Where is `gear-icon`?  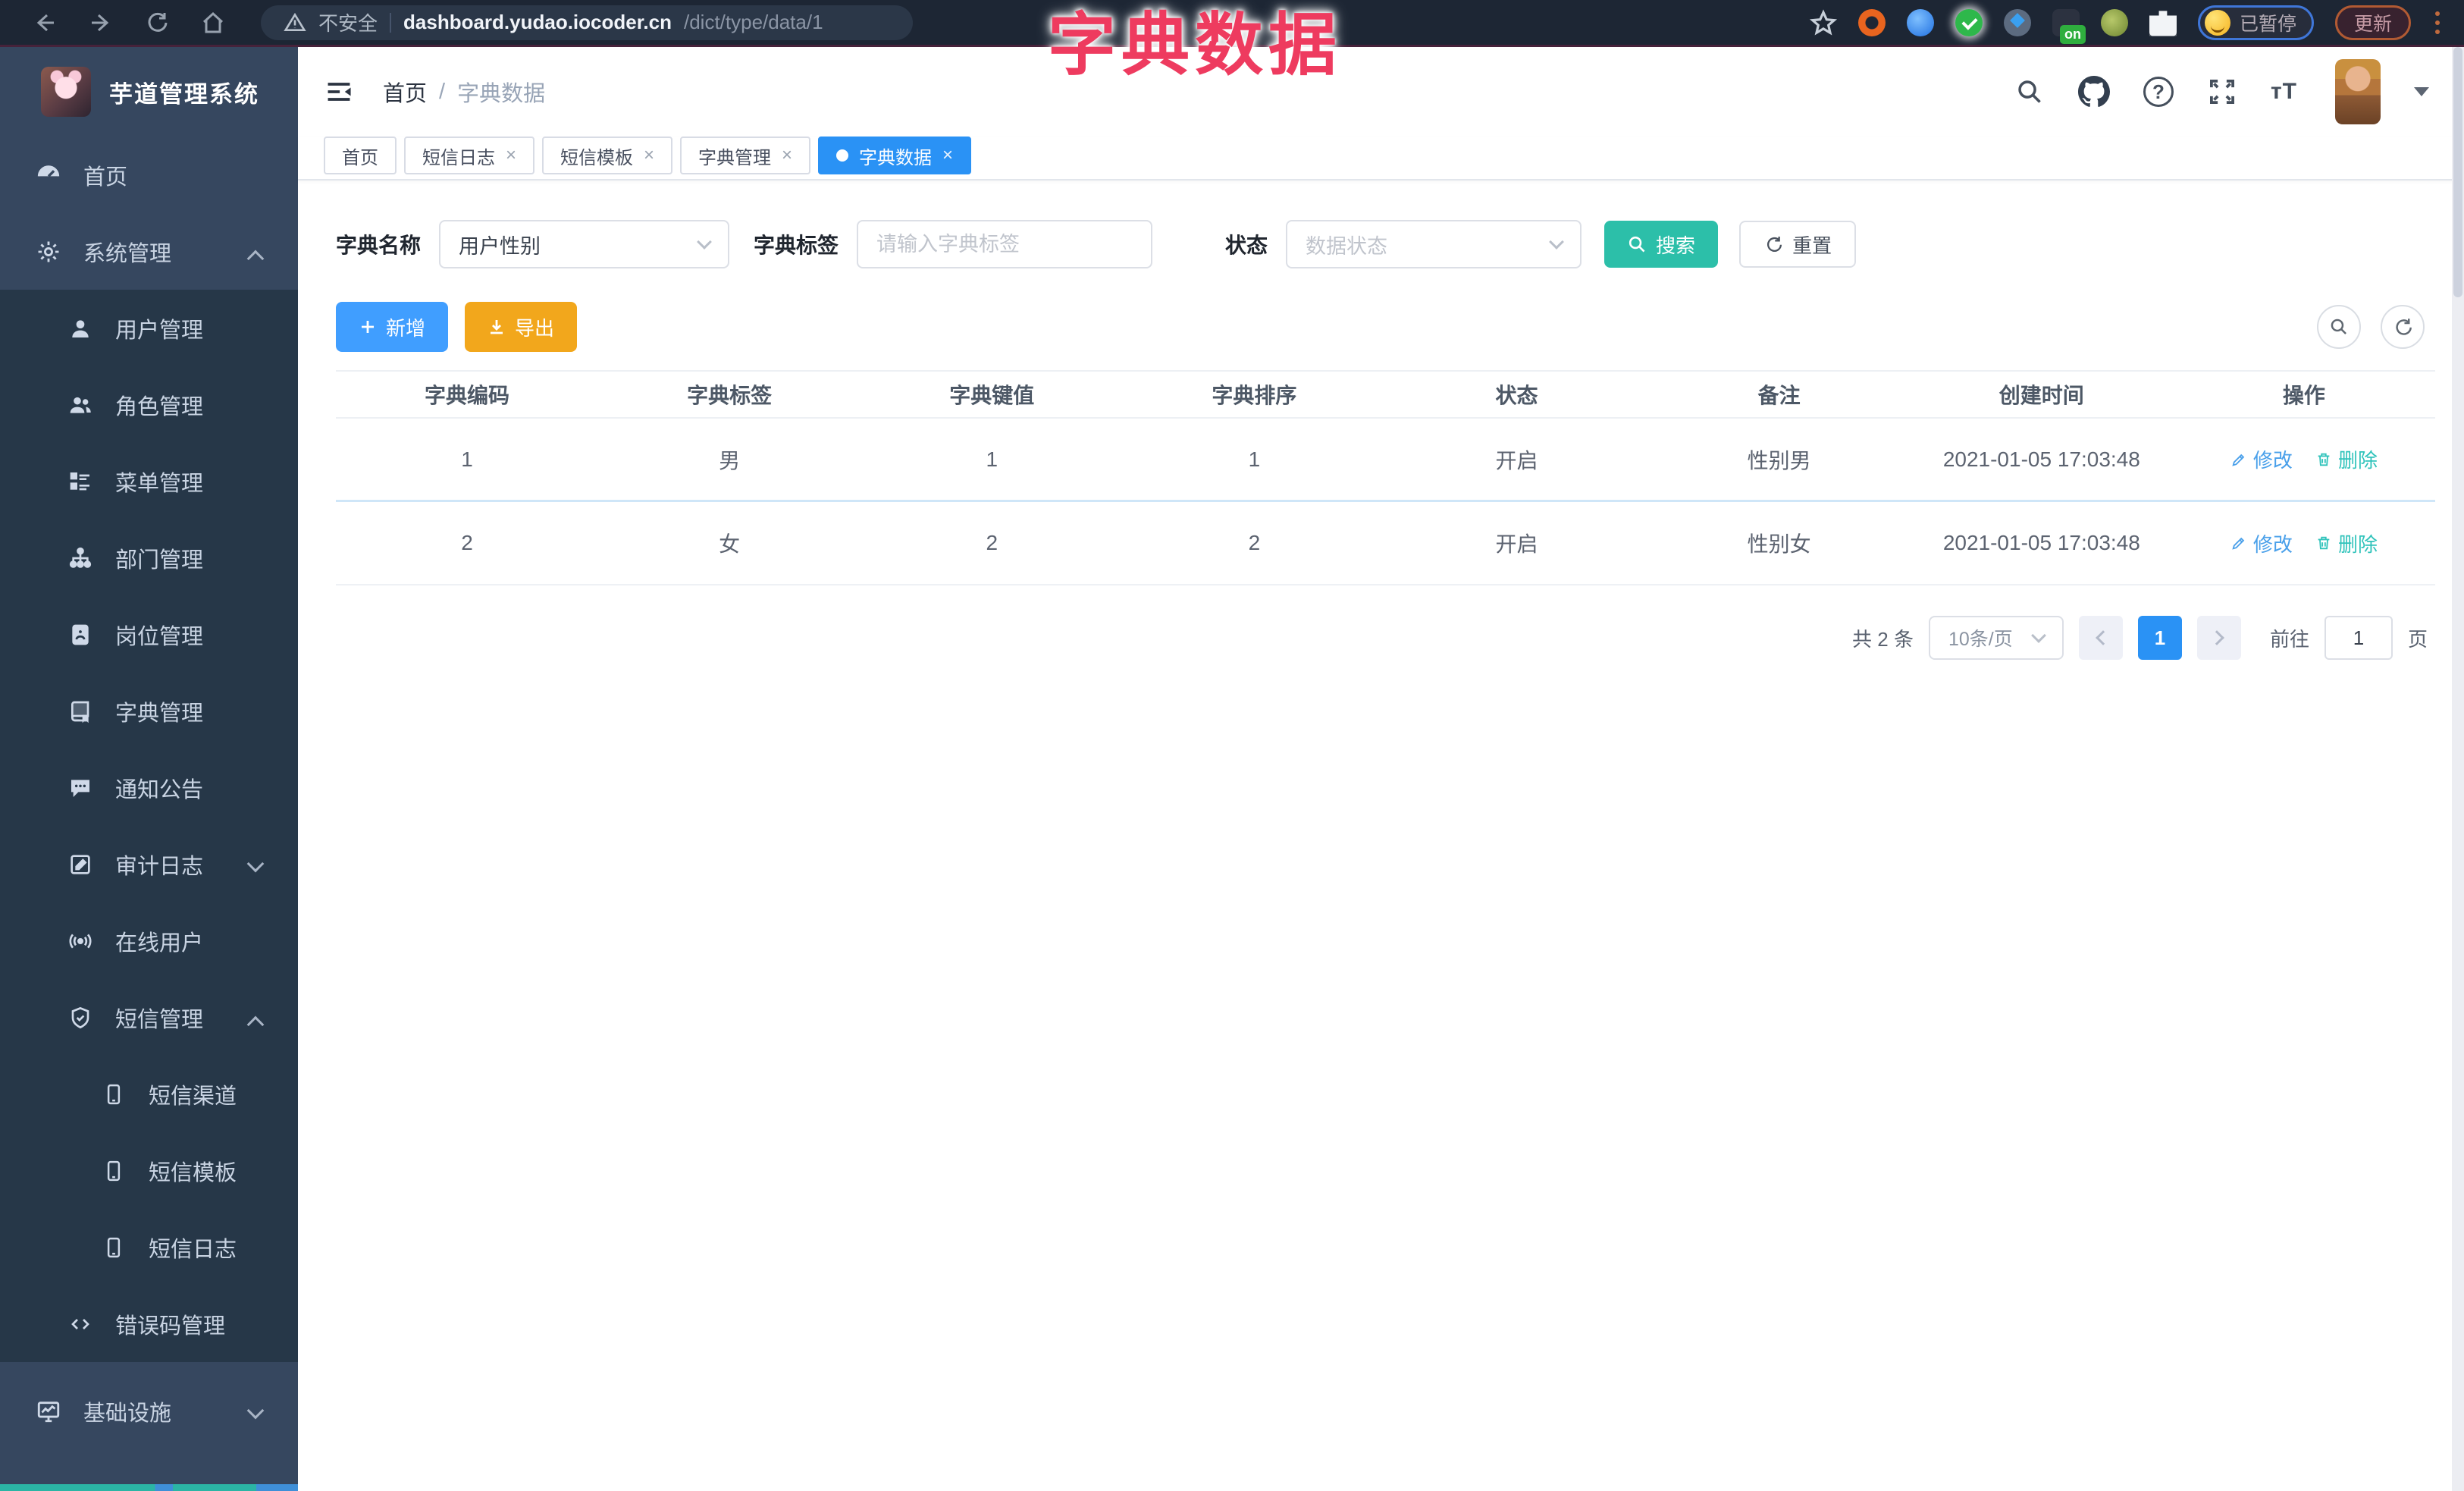
gear-icon is located at coordinates (49, 251).